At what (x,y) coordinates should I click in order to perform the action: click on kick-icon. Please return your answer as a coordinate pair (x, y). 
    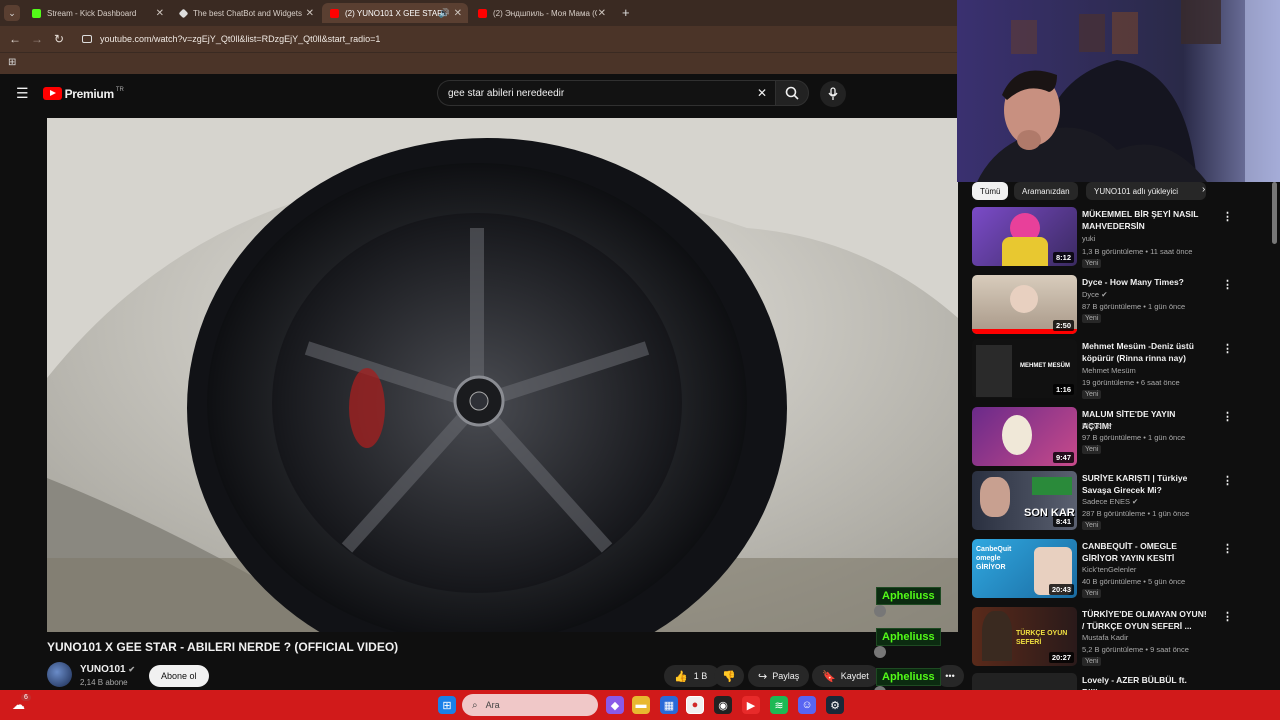
    Looking at the image, I should click on (36, 13).